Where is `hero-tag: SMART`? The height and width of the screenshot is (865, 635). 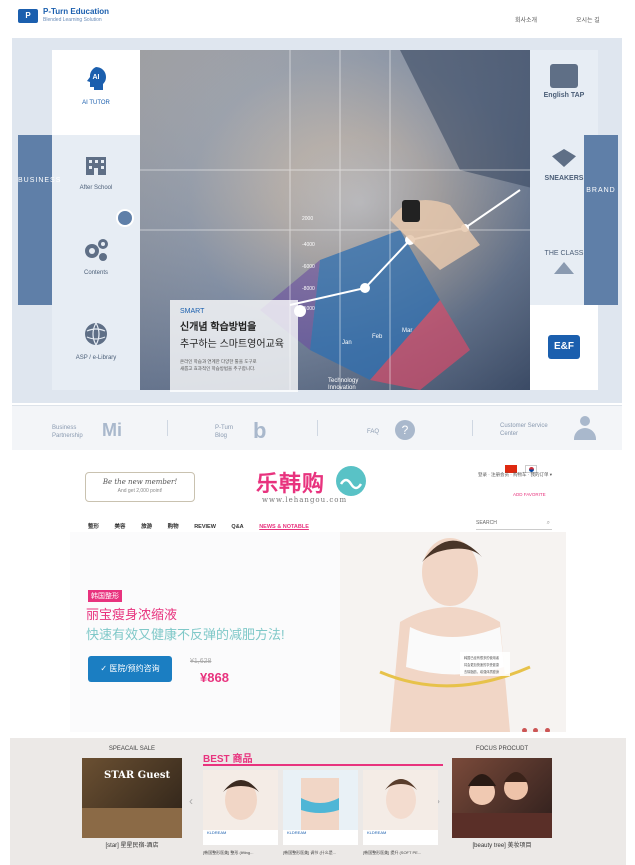
hero-tag: SMART is located at coordinates (192, 311).